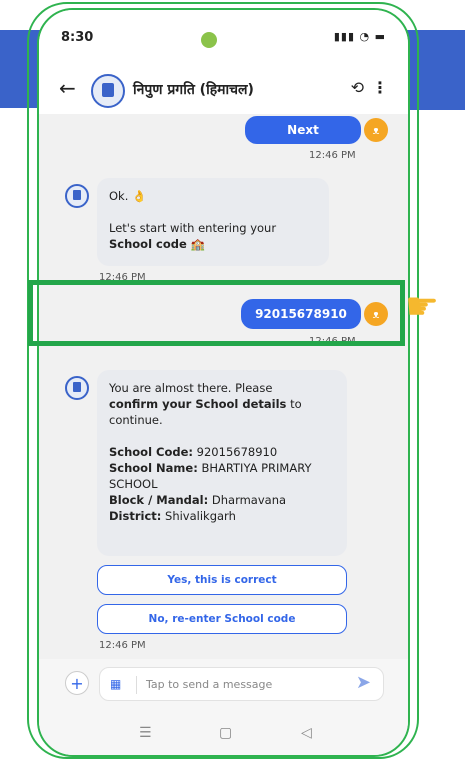 Image resolution: width=465 pixels, height=761 pixels. Describe the element at coordinates (222, 580) in the screenshot. I see `confirm-yes-button: Yes, this is correct` at that location.